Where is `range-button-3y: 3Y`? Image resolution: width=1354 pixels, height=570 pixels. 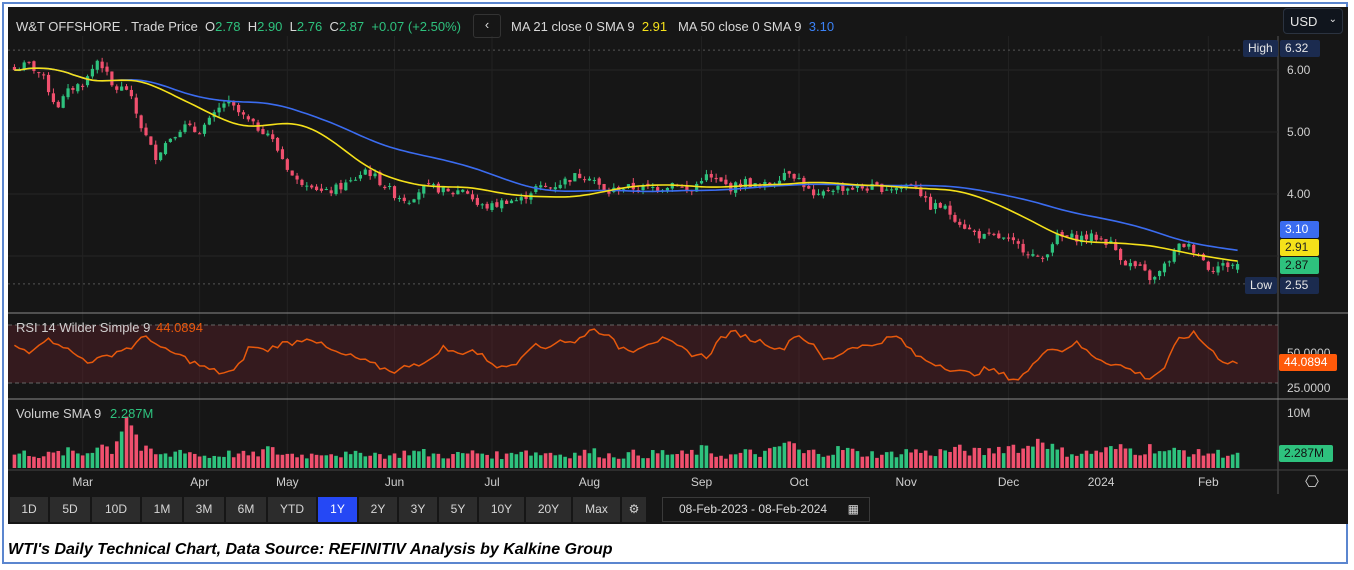 range-button-3y: 3Y is located at coordinates (418, 509).